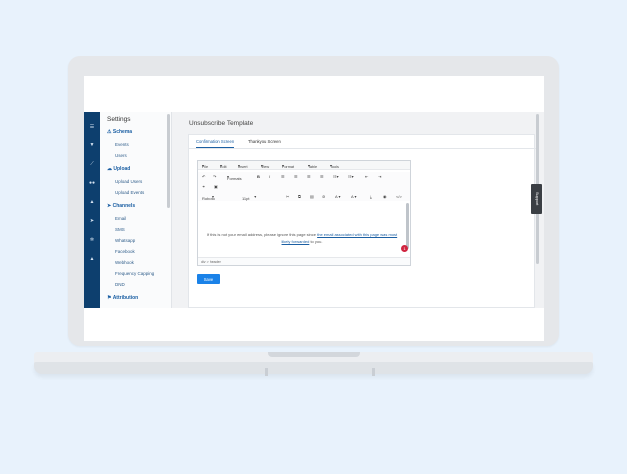 This screenshot has width=627, height=474. Describe the element at coordinates (203, 176) in the screenshot. I see `undo-icon: ↶` at that location.